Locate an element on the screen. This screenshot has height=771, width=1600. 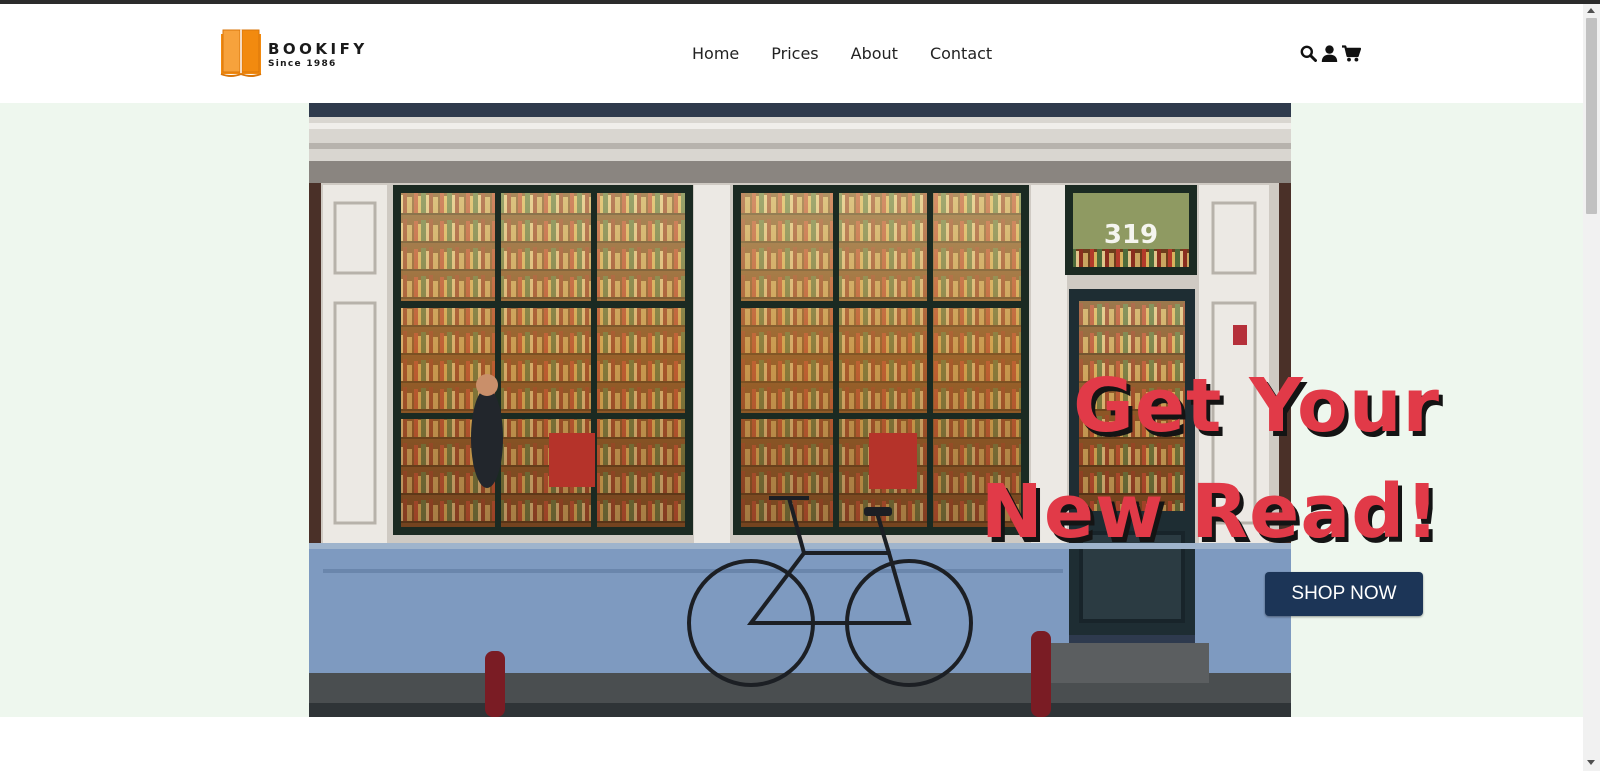
header-actions is located at coordinates (1330, 53).